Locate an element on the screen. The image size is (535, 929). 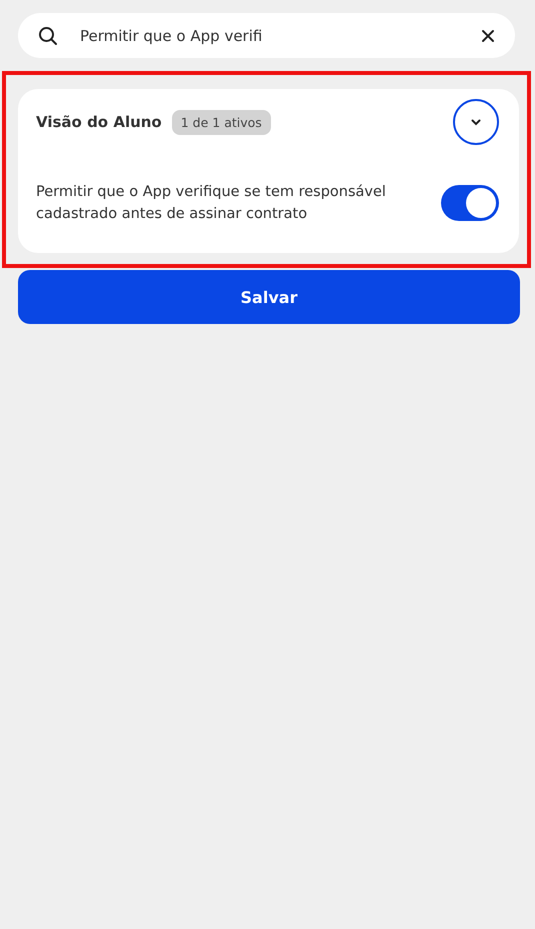
toggle-switch is located at coordinates (470, 203).